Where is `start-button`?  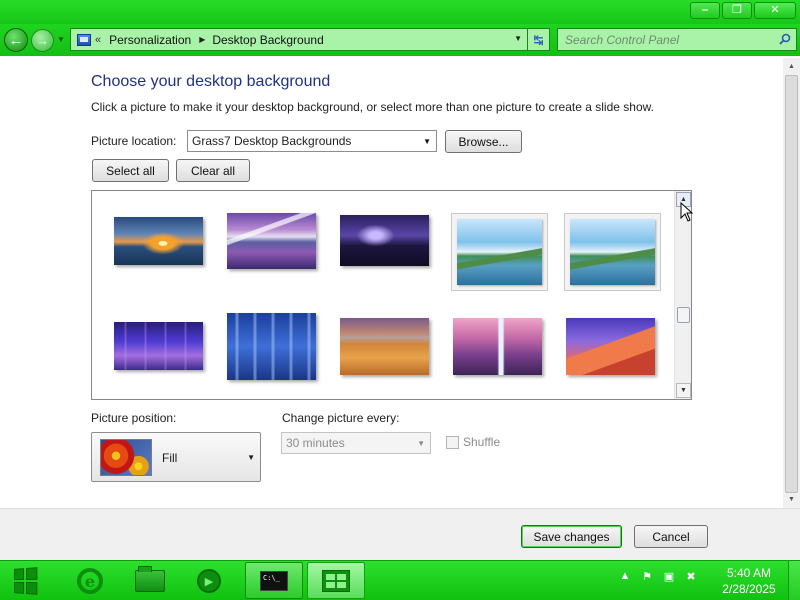
start-button is located at coordinates (26, 581).